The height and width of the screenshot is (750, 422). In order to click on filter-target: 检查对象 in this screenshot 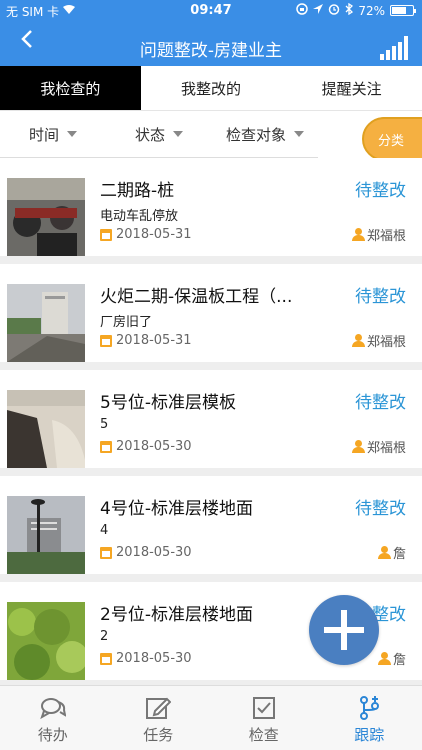, I will do `click(265, 134)`.